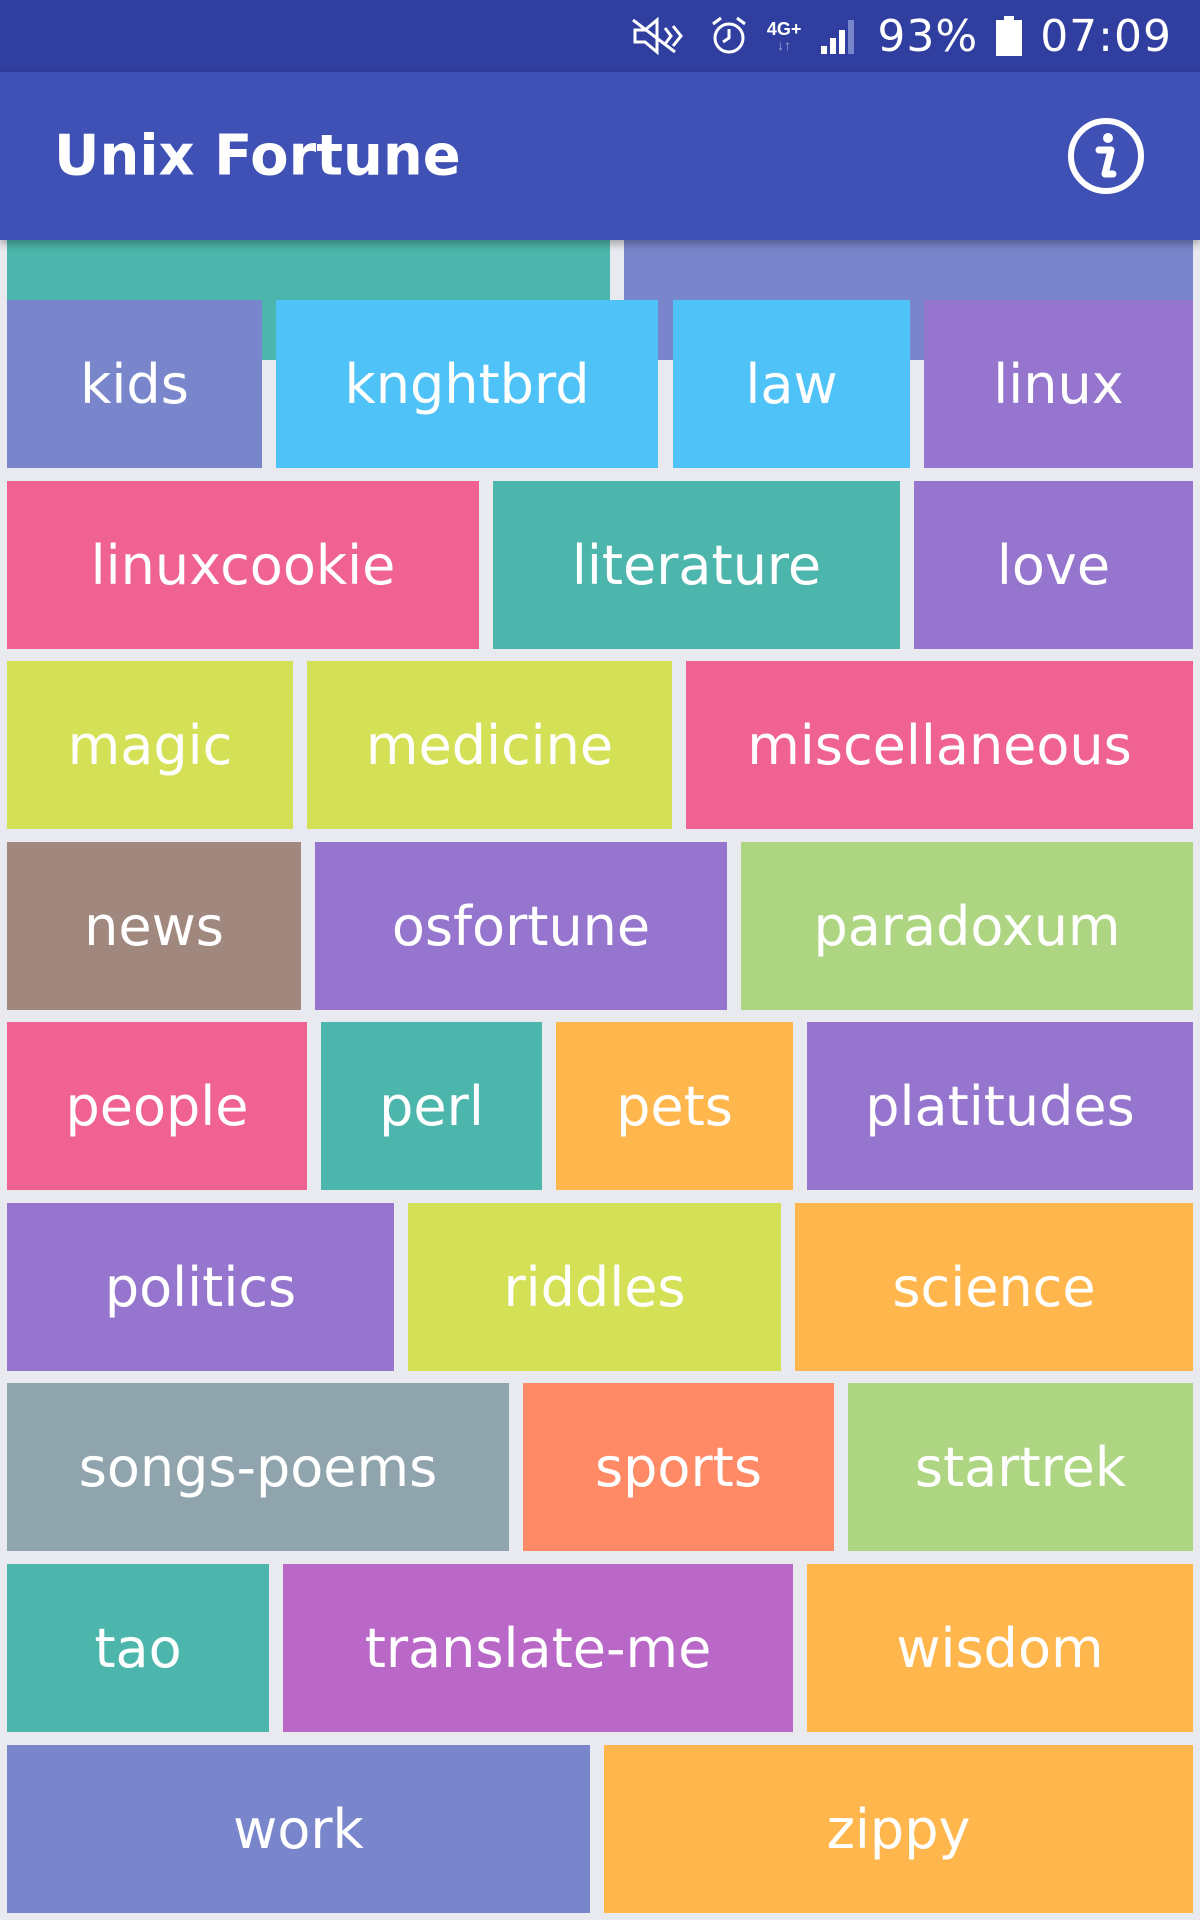  Describe the element at coordinates (928, 36) in the screenshot. I see `battery-percent: 93%` at that location.